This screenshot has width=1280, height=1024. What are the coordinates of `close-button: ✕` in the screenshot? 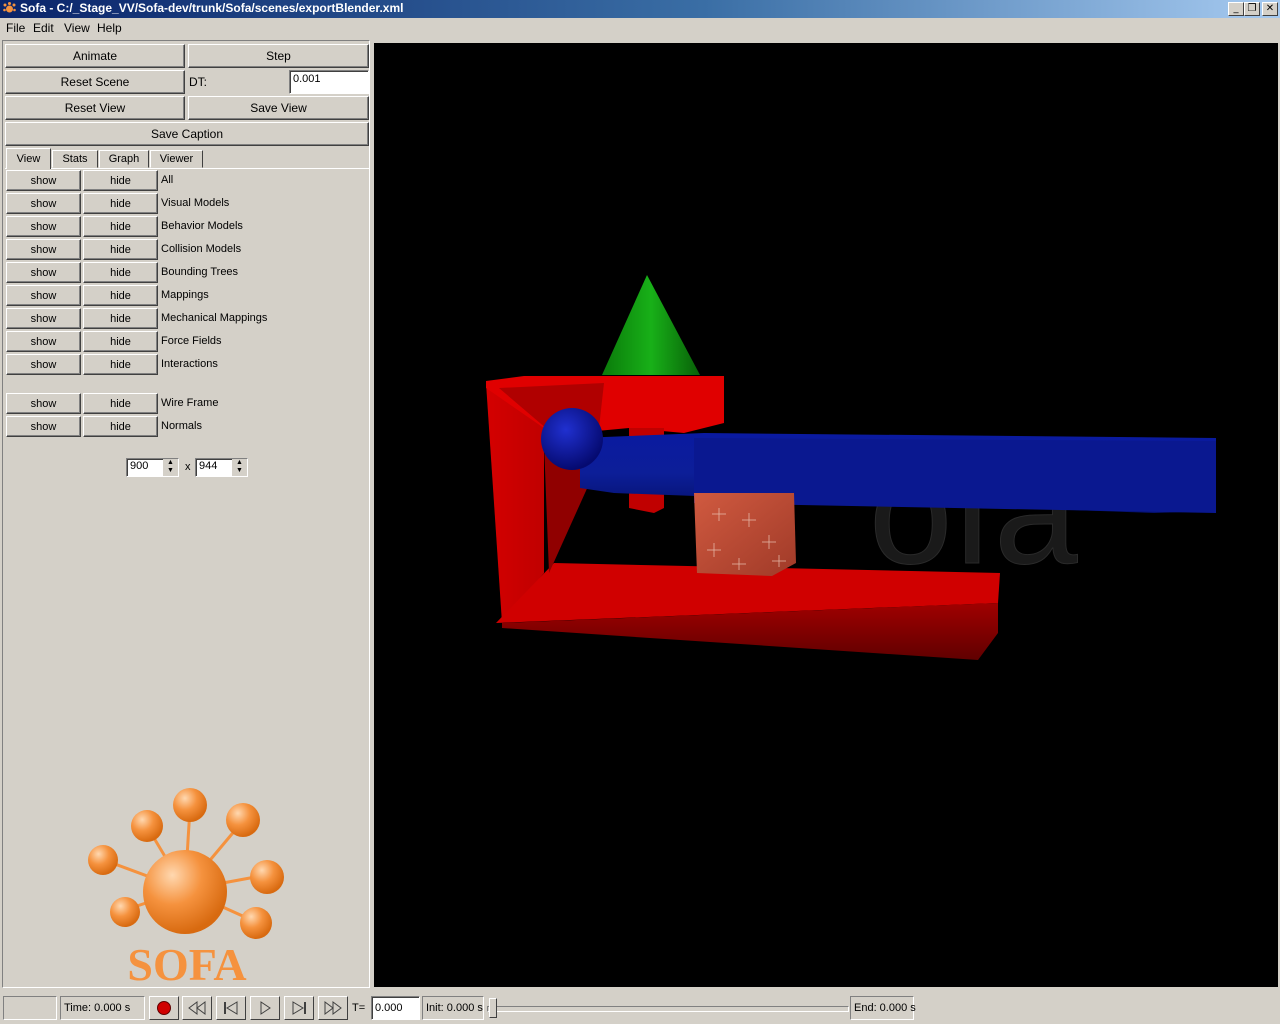 It's located at (1270, 9).